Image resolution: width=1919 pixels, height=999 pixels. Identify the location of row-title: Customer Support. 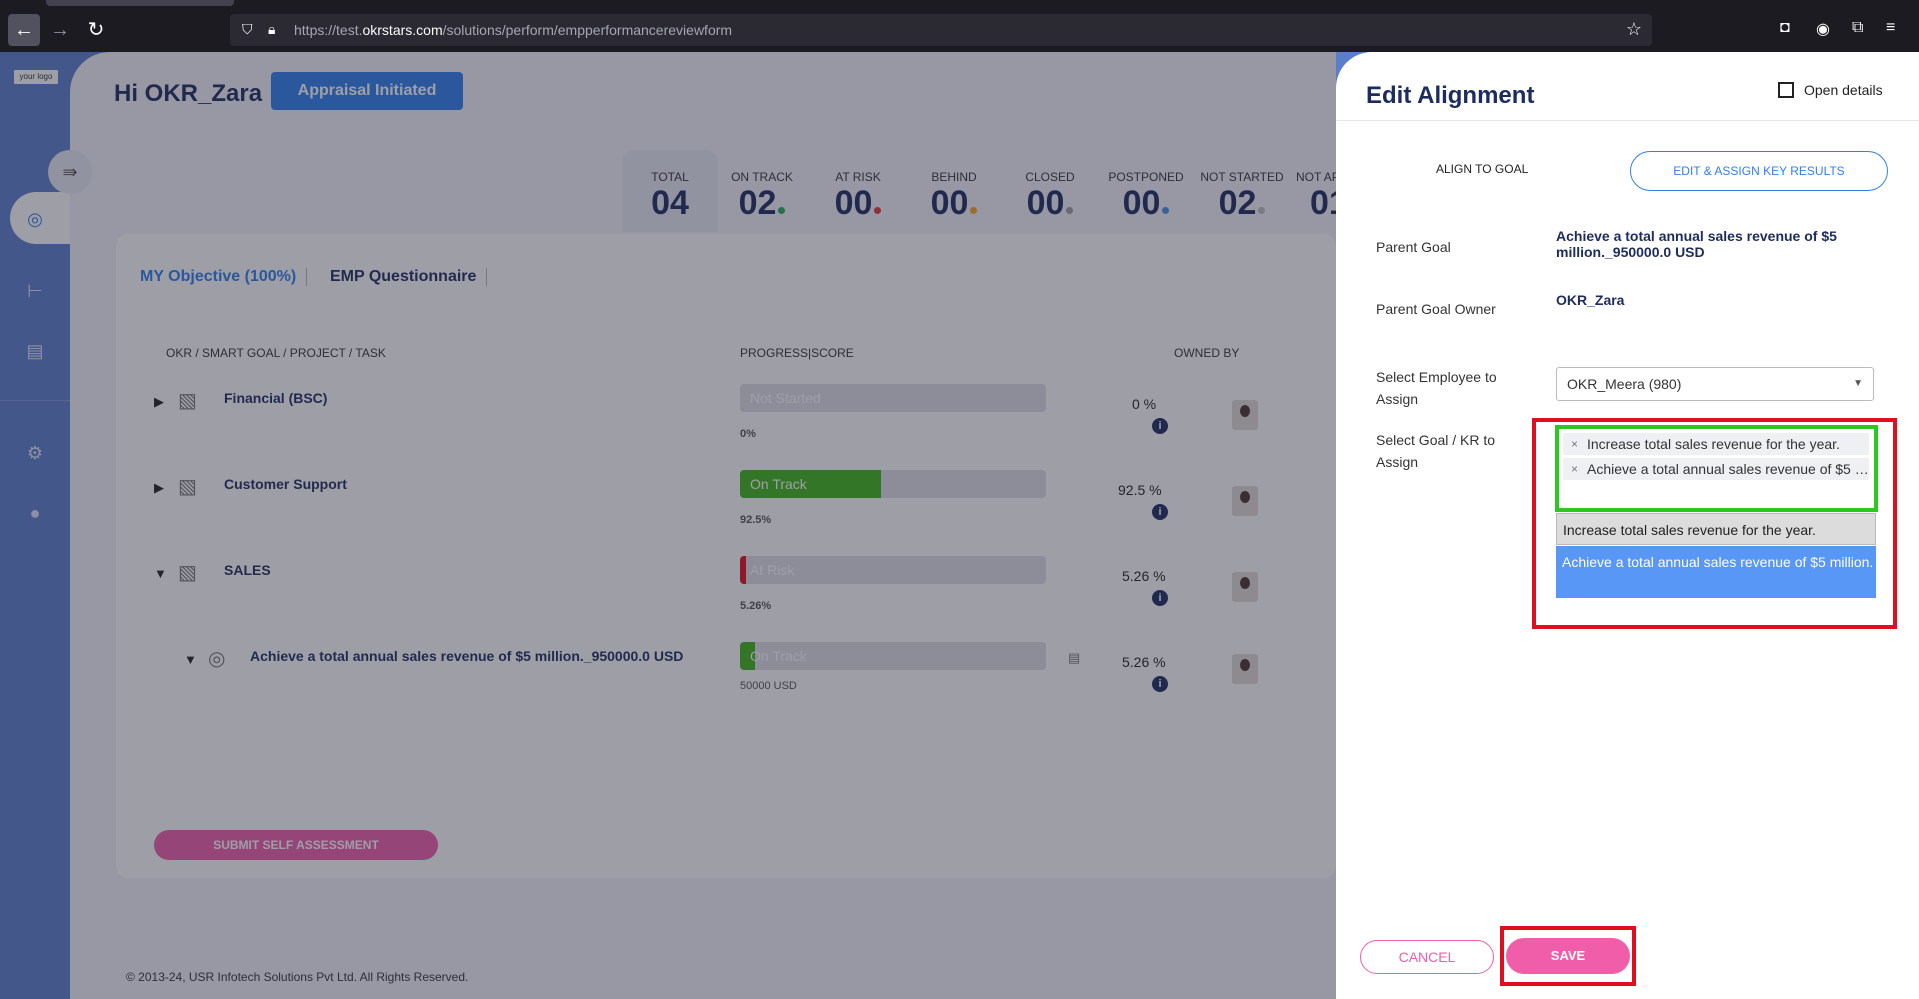
(285, 484).